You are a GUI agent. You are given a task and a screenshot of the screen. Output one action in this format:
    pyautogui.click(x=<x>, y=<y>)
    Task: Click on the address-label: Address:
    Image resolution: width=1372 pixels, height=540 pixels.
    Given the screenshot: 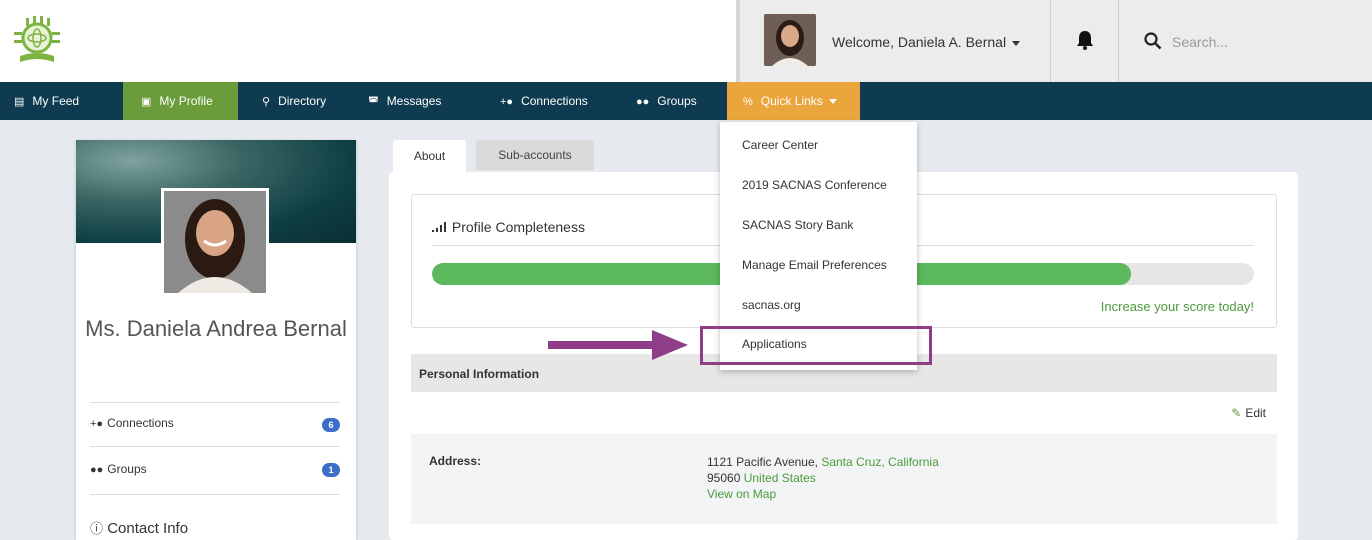 What is the action you would take?
    pyautogui.click(x=455, y=461)
    